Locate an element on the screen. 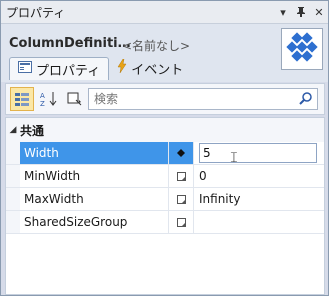  tab-properties: プロパティ is located at coordinates (59, 68).